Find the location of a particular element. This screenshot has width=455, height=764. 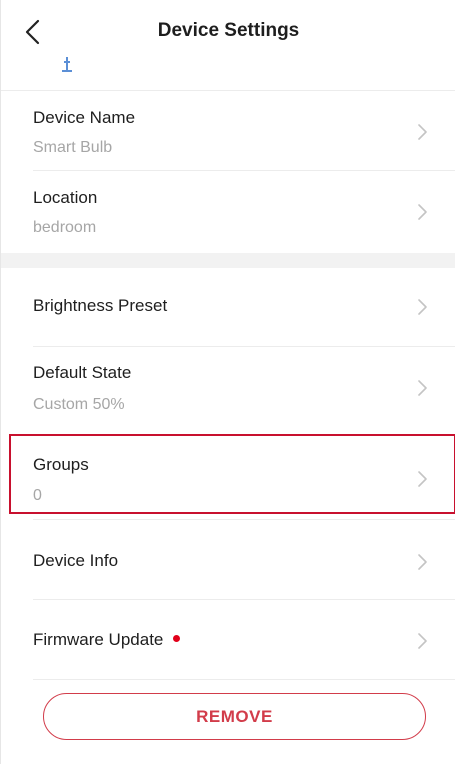

default-state-row: Default State Custom 50% is located at coordinates (228, 389).